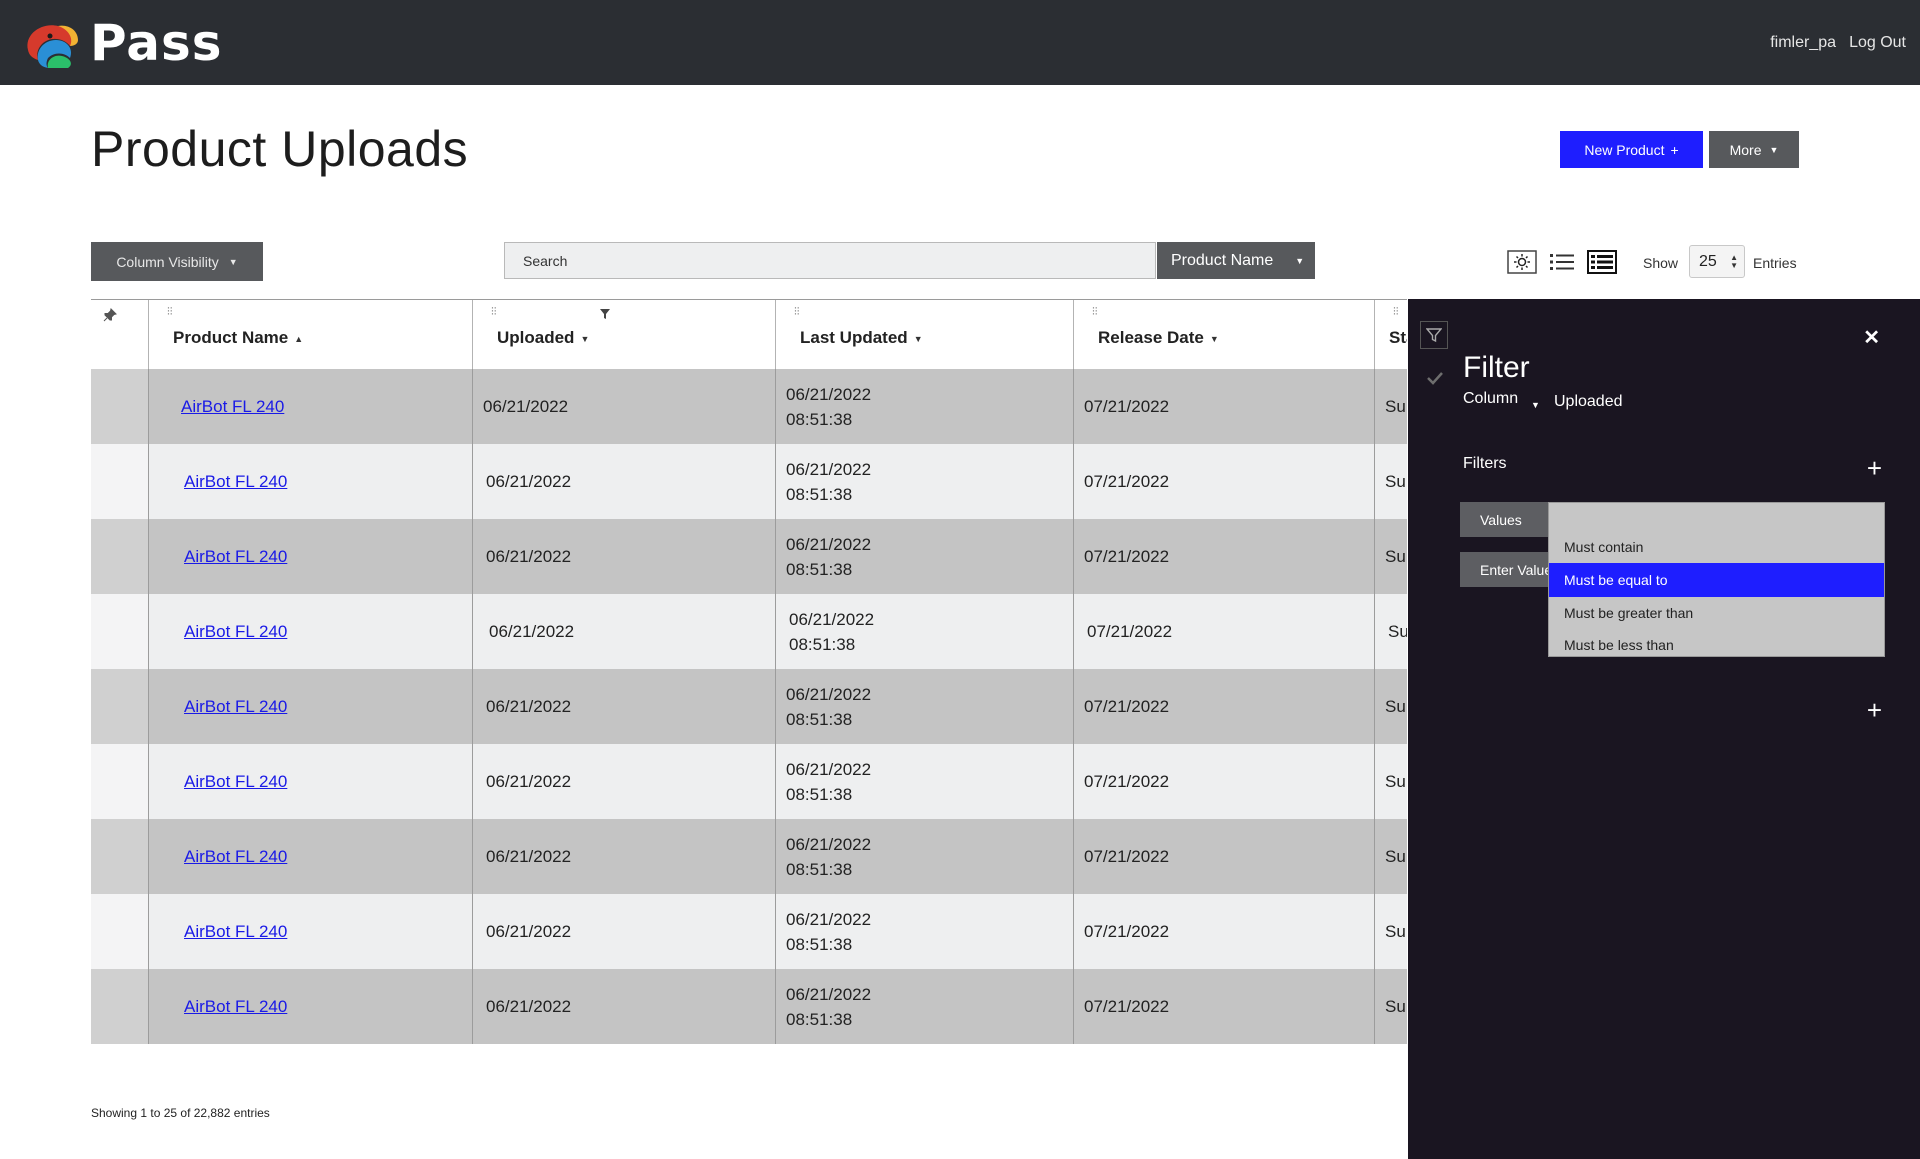  Describe the element at coordinates (52, 45) in the screenshot. I see `pass-logo-icon` at that location.